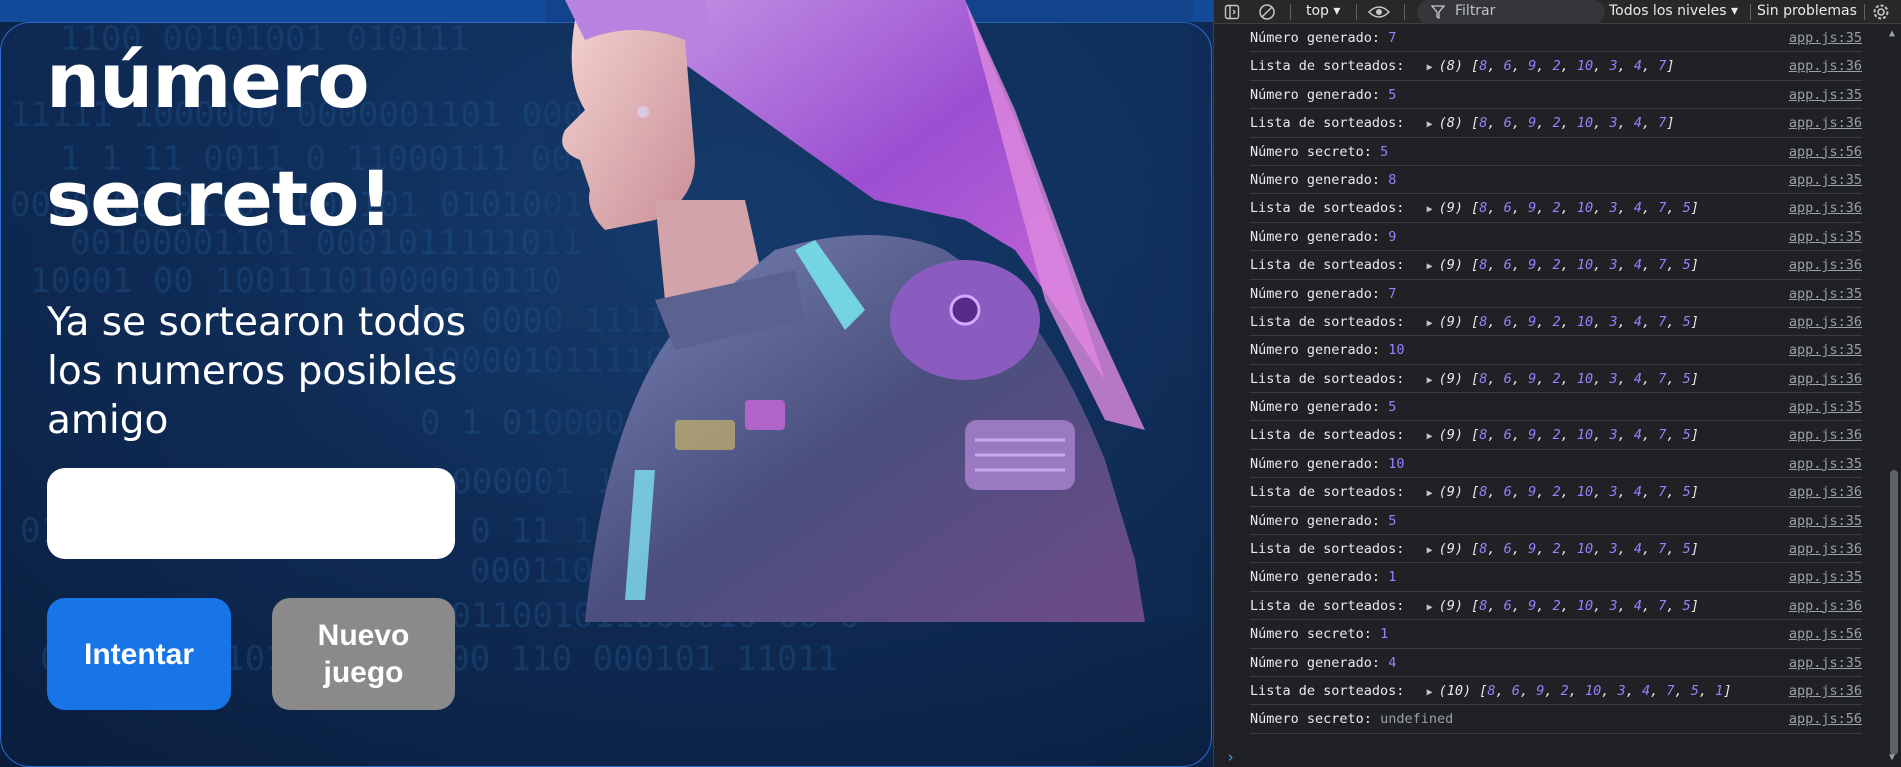 Image resolution: width=1901 pixels, height=767 pixels. I want to click on new-game-button: Nuevo juego, so click(363, 654).